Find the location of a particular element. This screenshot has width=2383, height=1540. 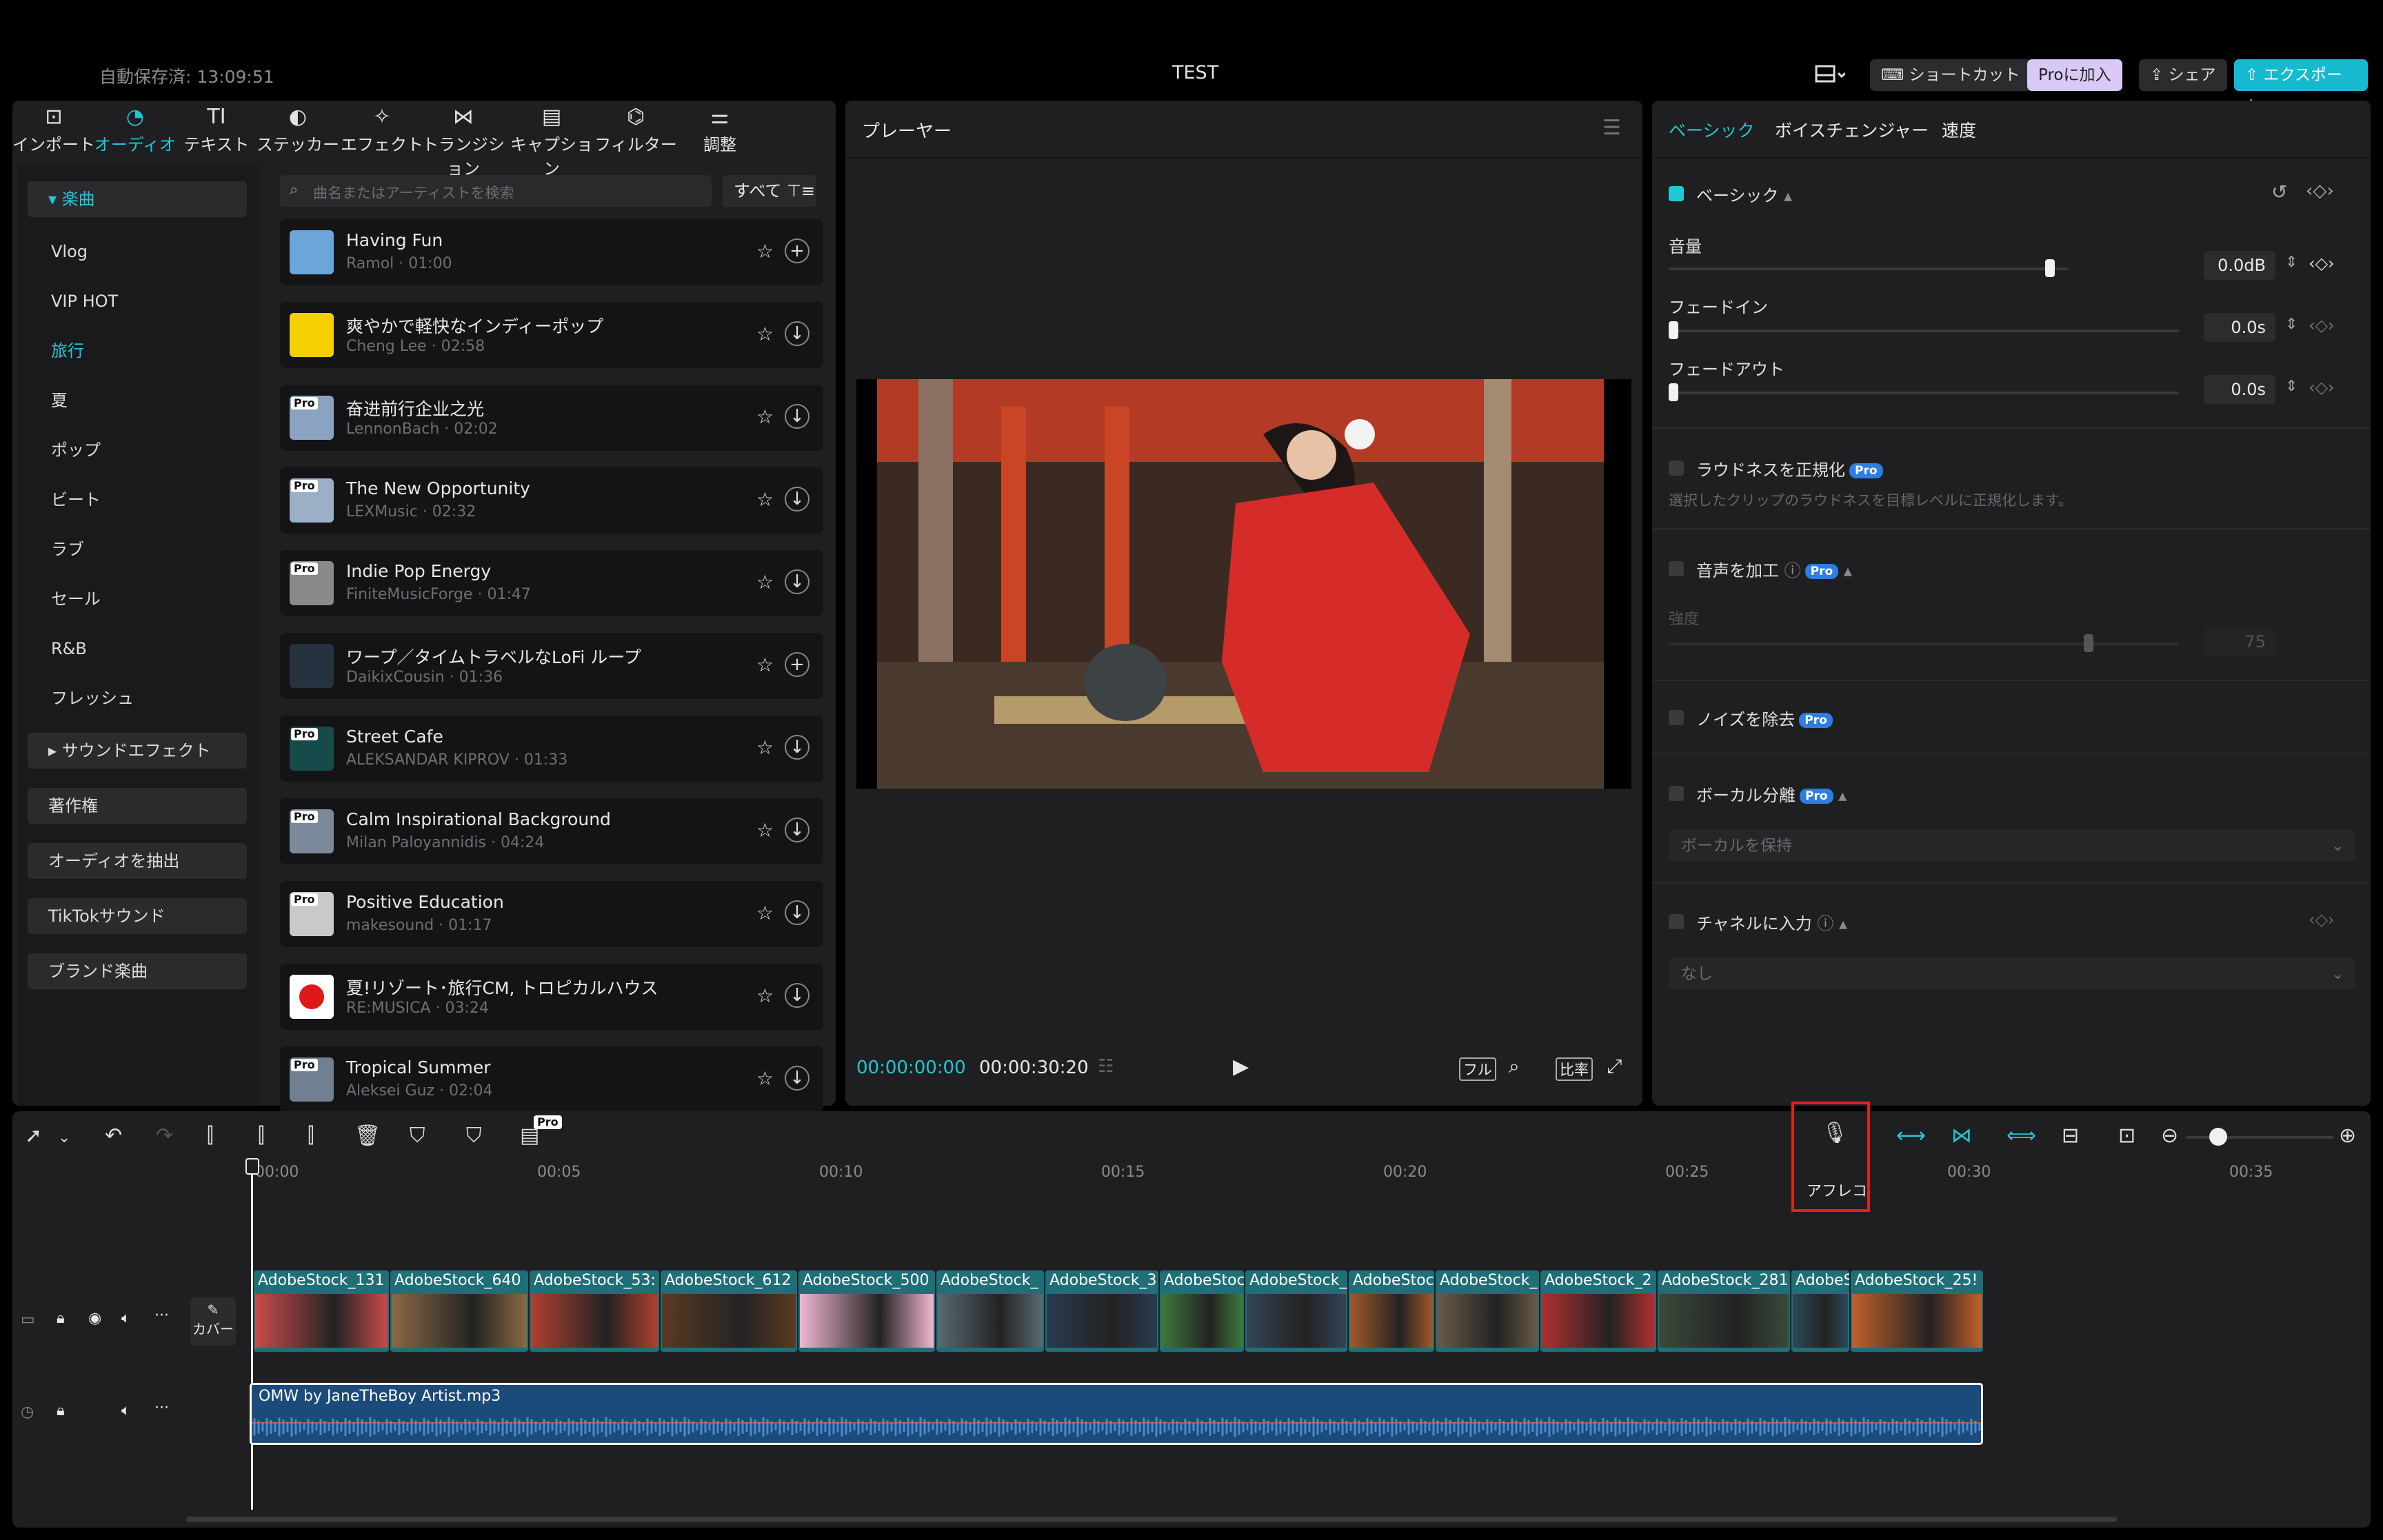

link-icon: ⟷ is located at coordinates (1911, 1136).